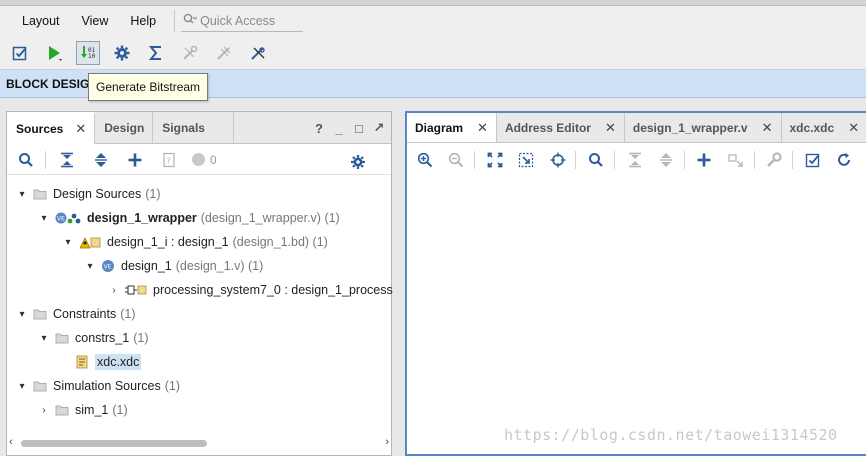  Describe the element at coordinates (387, 442) in the screenshot. I see `scroll-right-icon: ›` at that location.